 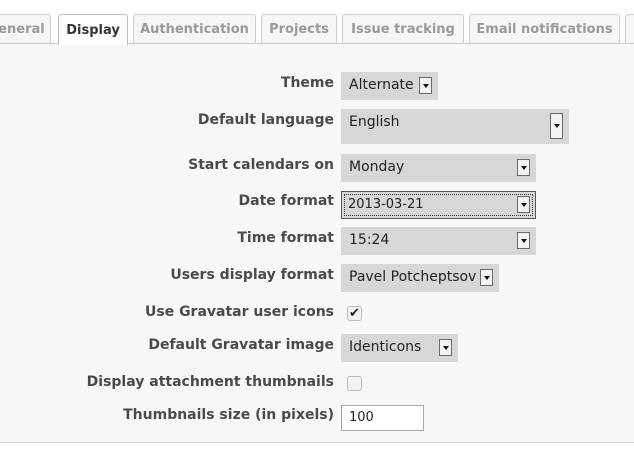 What do you see at coordinates (228, 415) in the screenshot?
I see `thumbnails-size-label: Thumbnails size (in pixels)` at bounding box center [228, 415].